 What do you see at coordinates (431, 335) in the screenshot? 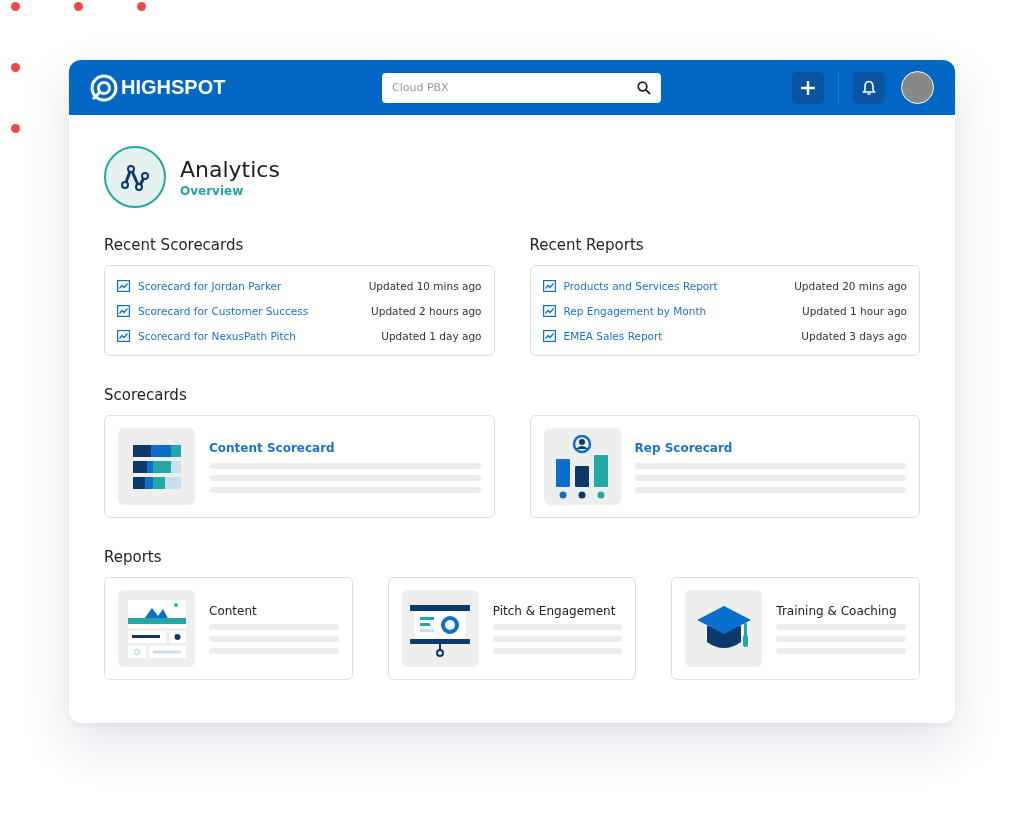
I see `updated-time: Updated 1 day ago` at bounding box center [431, 335].